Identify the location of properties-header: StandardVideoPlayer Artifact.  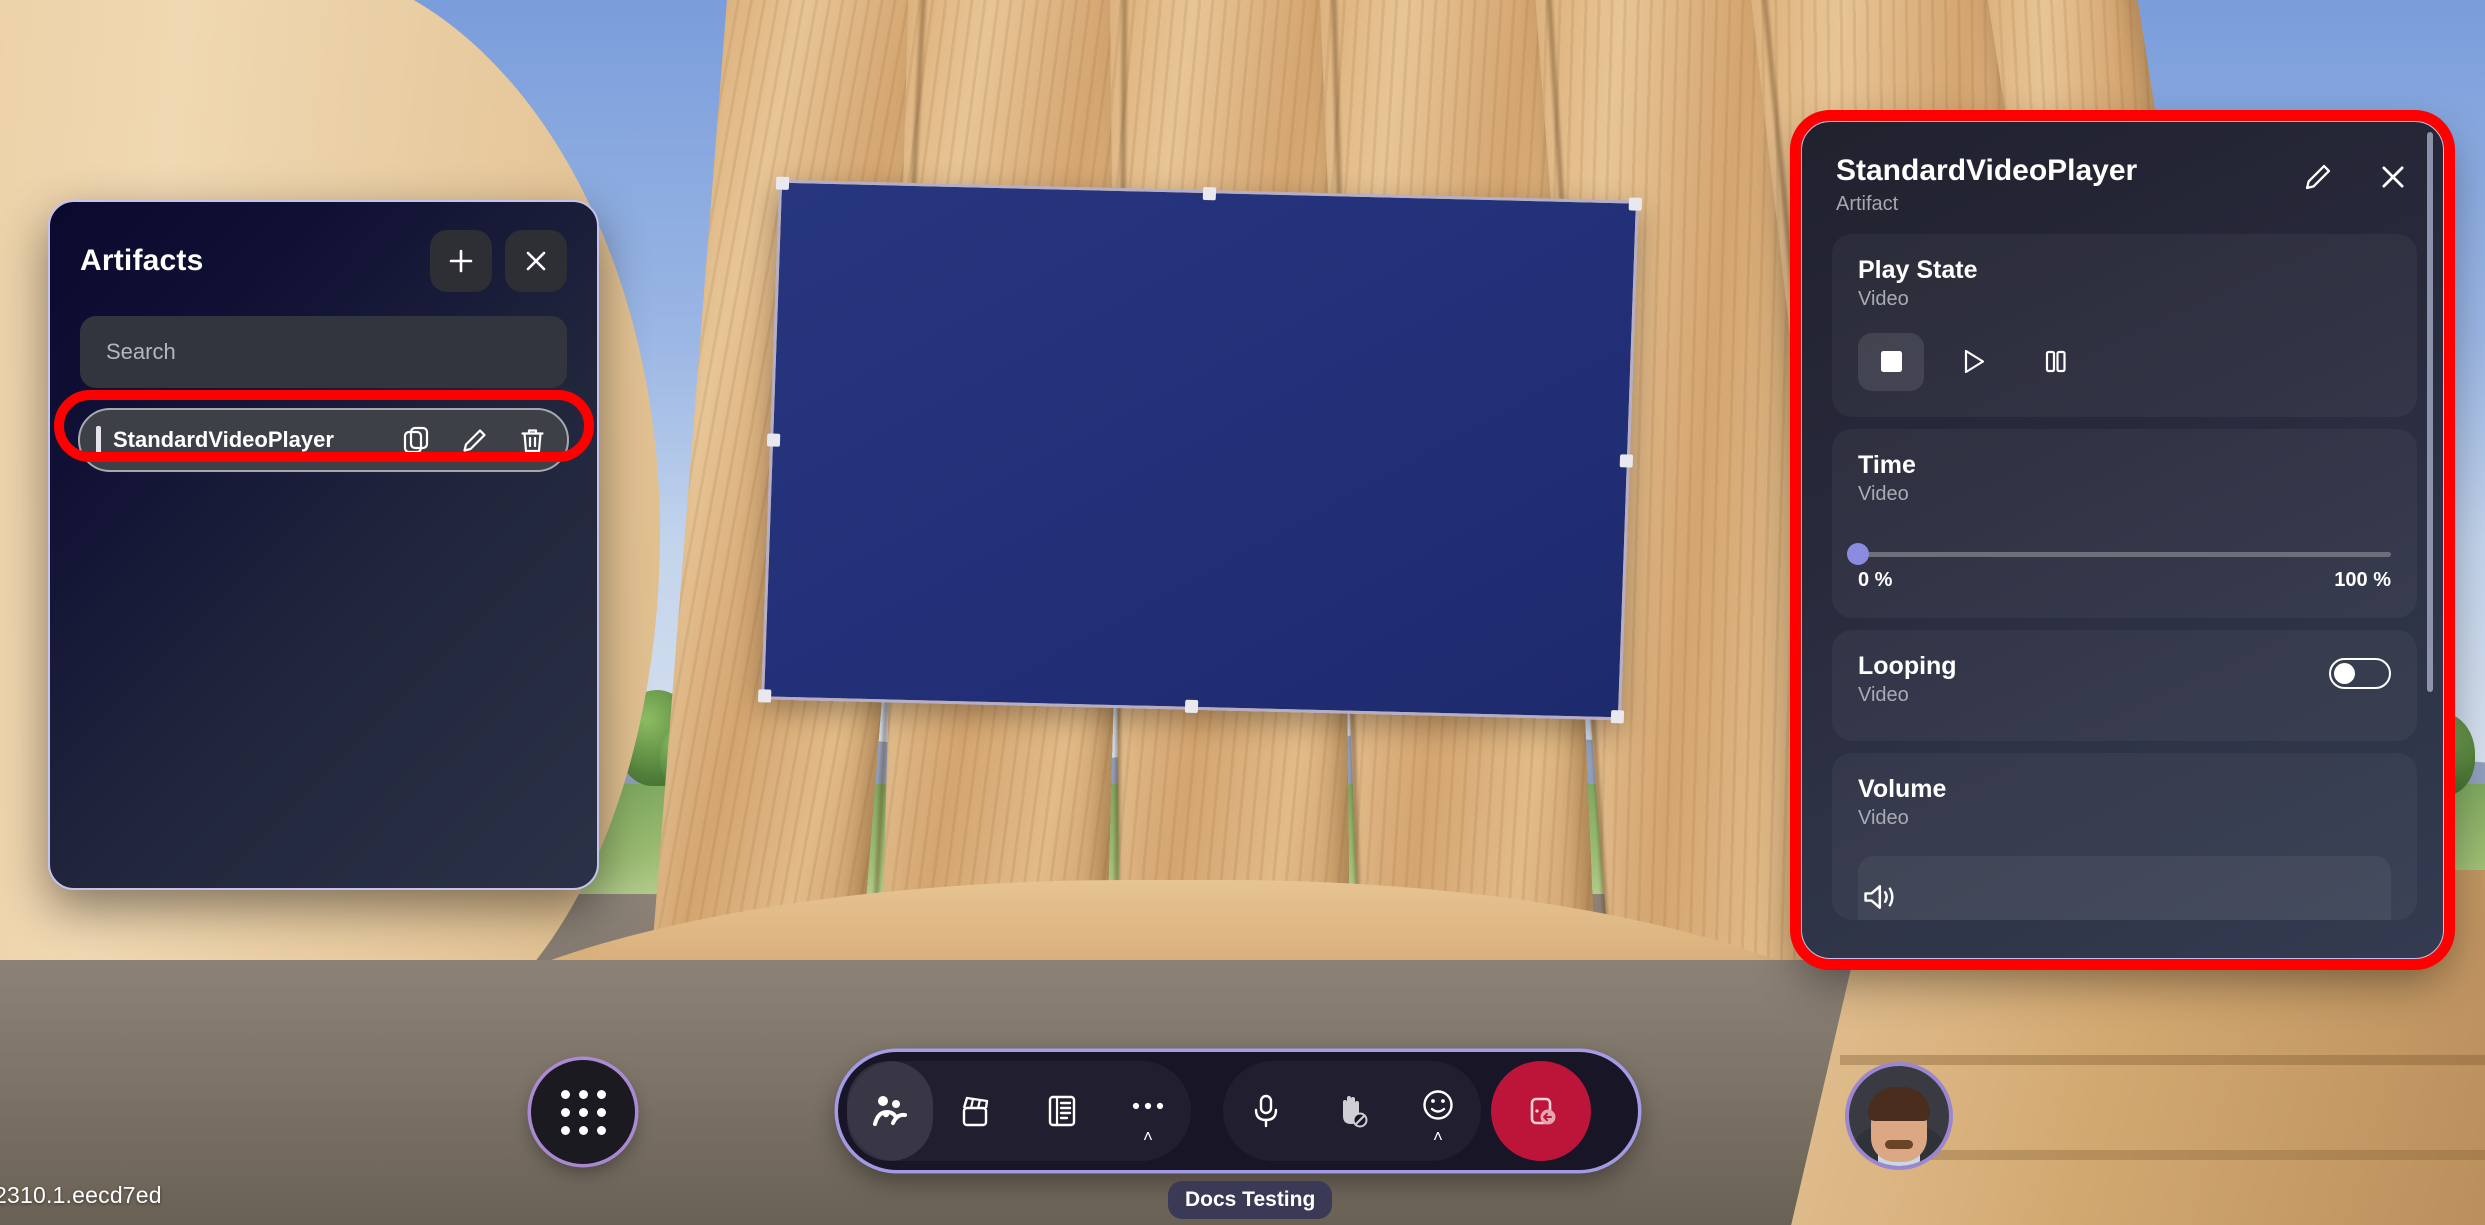
(2122, 178).